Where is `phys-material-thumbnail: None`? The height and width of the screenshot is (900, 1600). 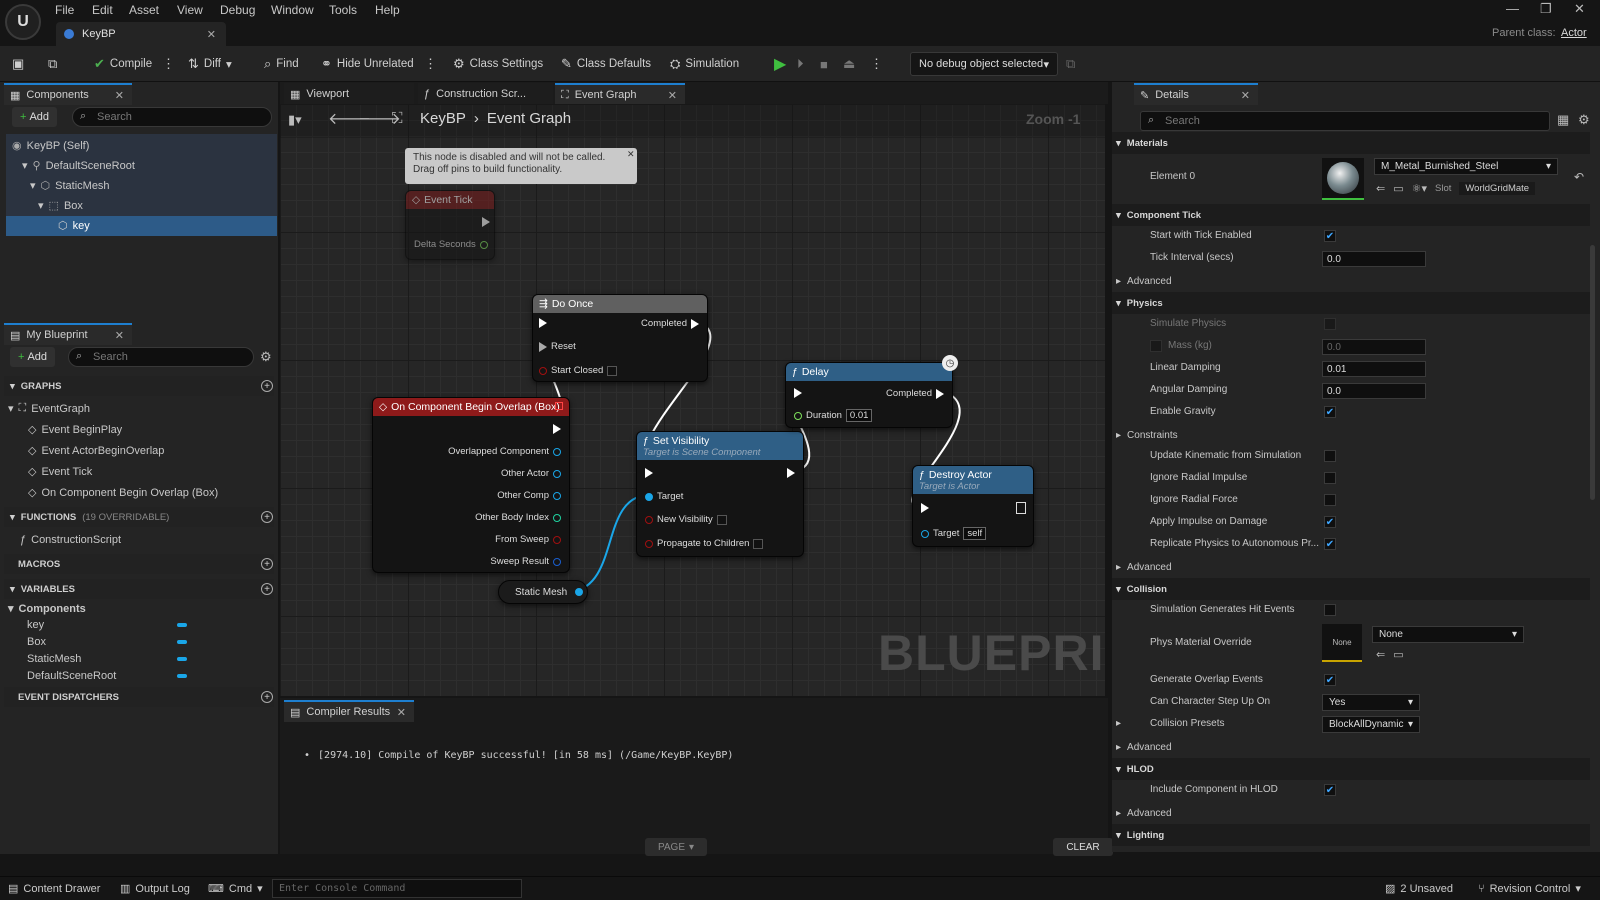 phys-material-thumbnail: None is located at coordinates (1342, 643).